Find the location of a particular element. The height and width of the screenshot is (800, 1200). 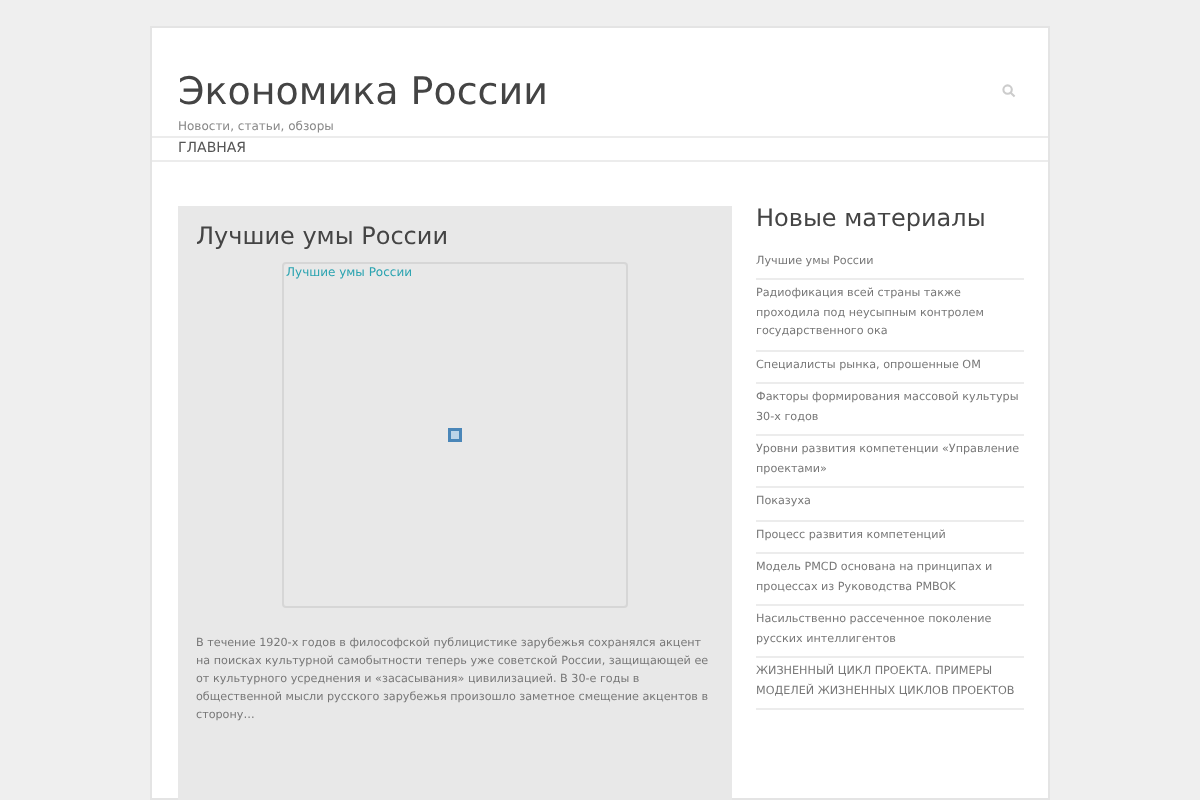

broken-image-icon is located at coordinates (455, 434).